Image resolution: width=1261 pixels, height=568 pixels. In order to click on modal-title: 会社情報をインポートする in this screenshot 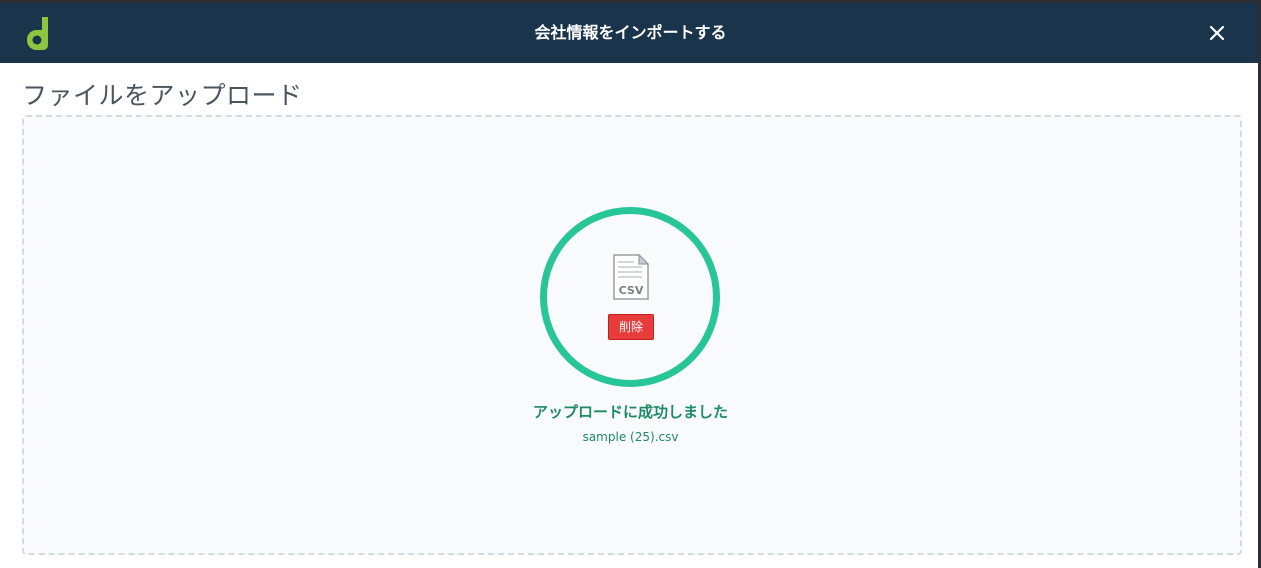, I will do `click(630, 32)`.